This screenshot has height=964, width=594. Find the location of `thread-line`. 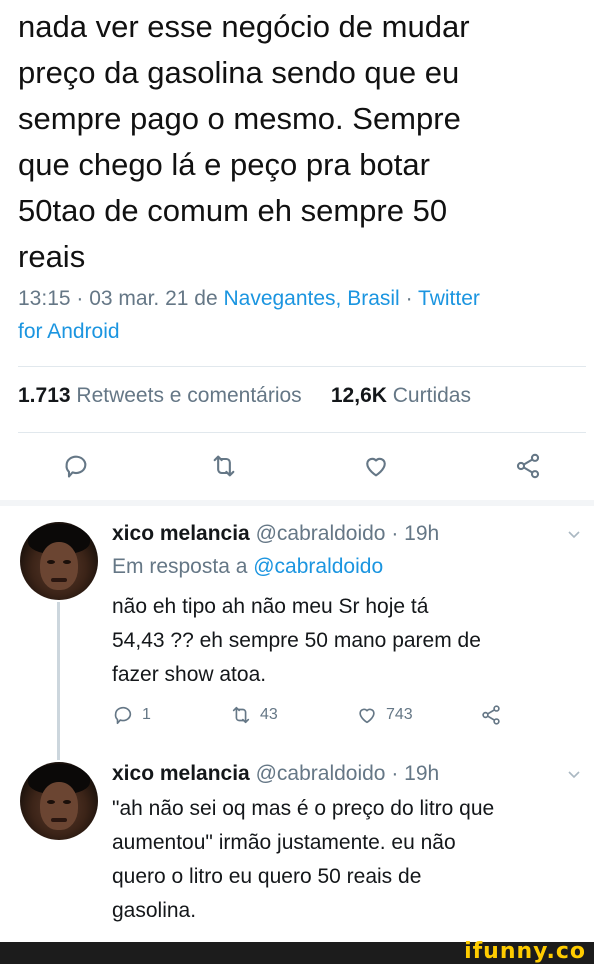

thread-line is located at coordinates (58, 681).